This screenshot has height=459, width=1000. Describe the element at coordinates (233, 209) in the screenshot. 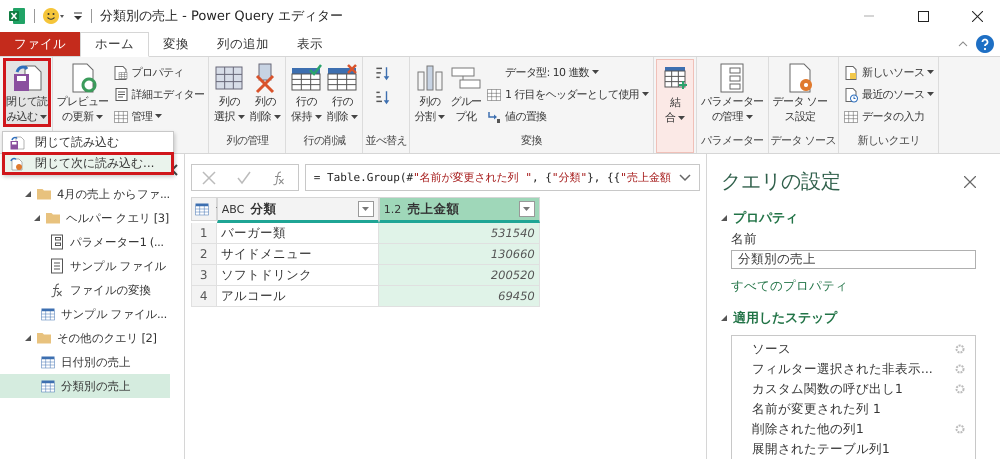

I see `type-label: ABC` at that location.